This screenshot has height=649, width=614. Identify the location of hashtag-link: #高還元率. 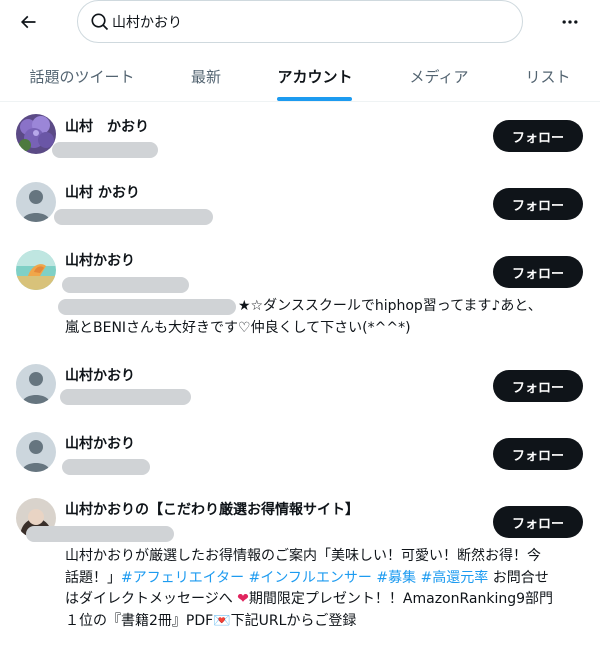
(455, 578).